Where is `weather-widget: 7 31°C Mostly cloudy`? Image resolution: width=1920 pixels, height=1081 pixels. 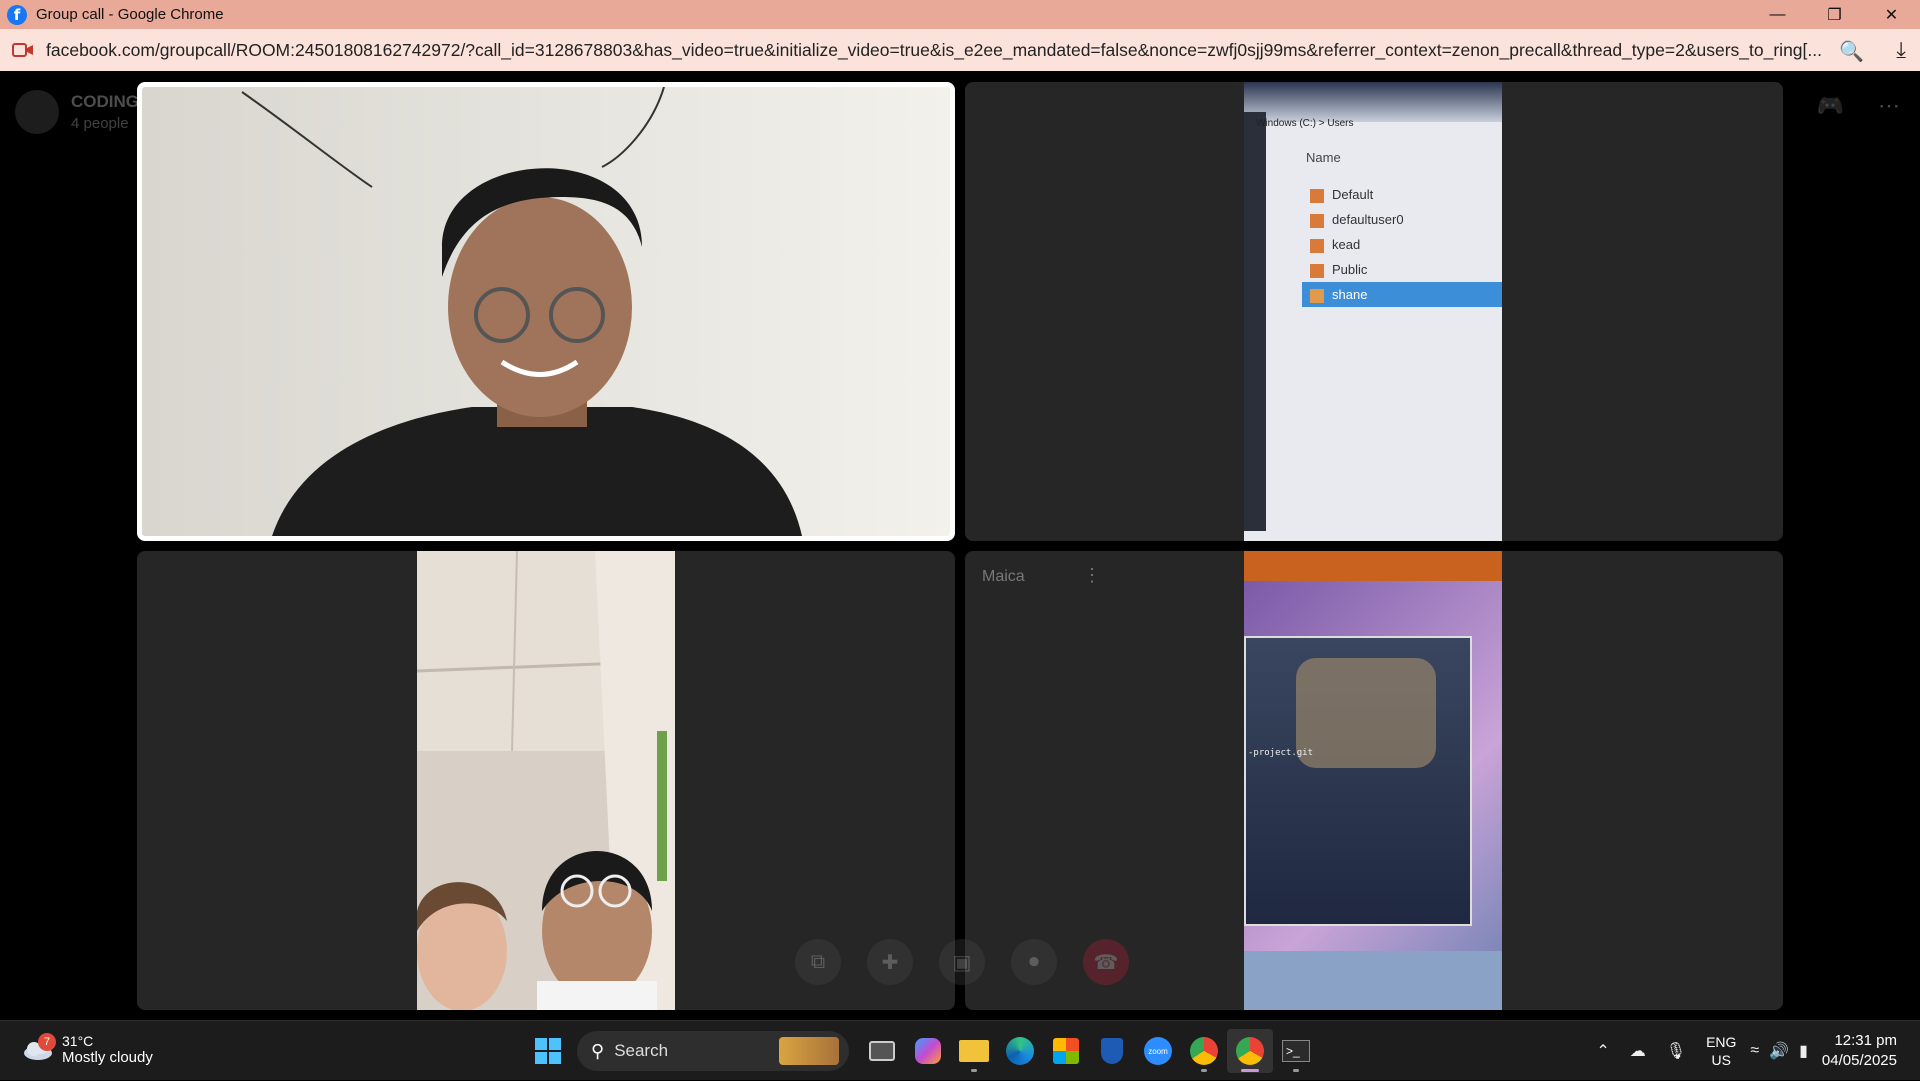
weather-widget: 7 31°C Mostly cloudy is located at coordinates (87, 1049).